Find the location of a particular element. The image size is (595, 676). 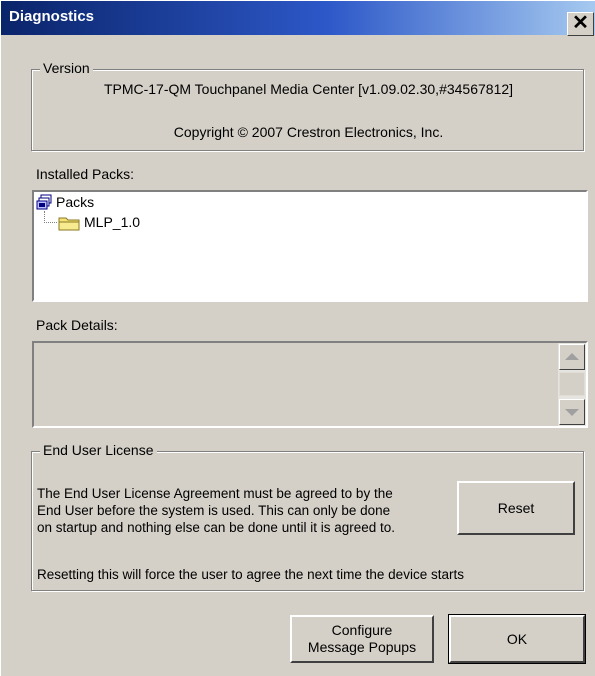

triangle-up-icon is located at coordinates (572, 356).